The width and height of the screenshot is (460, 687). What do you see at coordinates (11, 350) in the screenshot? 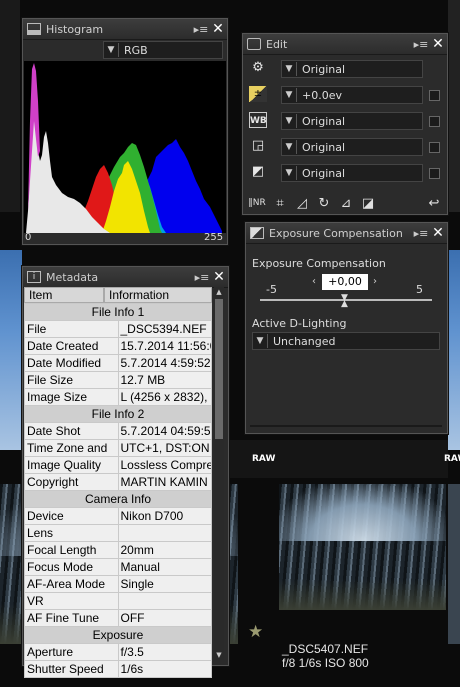
I see `thumbnail-left-sky` at bounding box center [11, 350].